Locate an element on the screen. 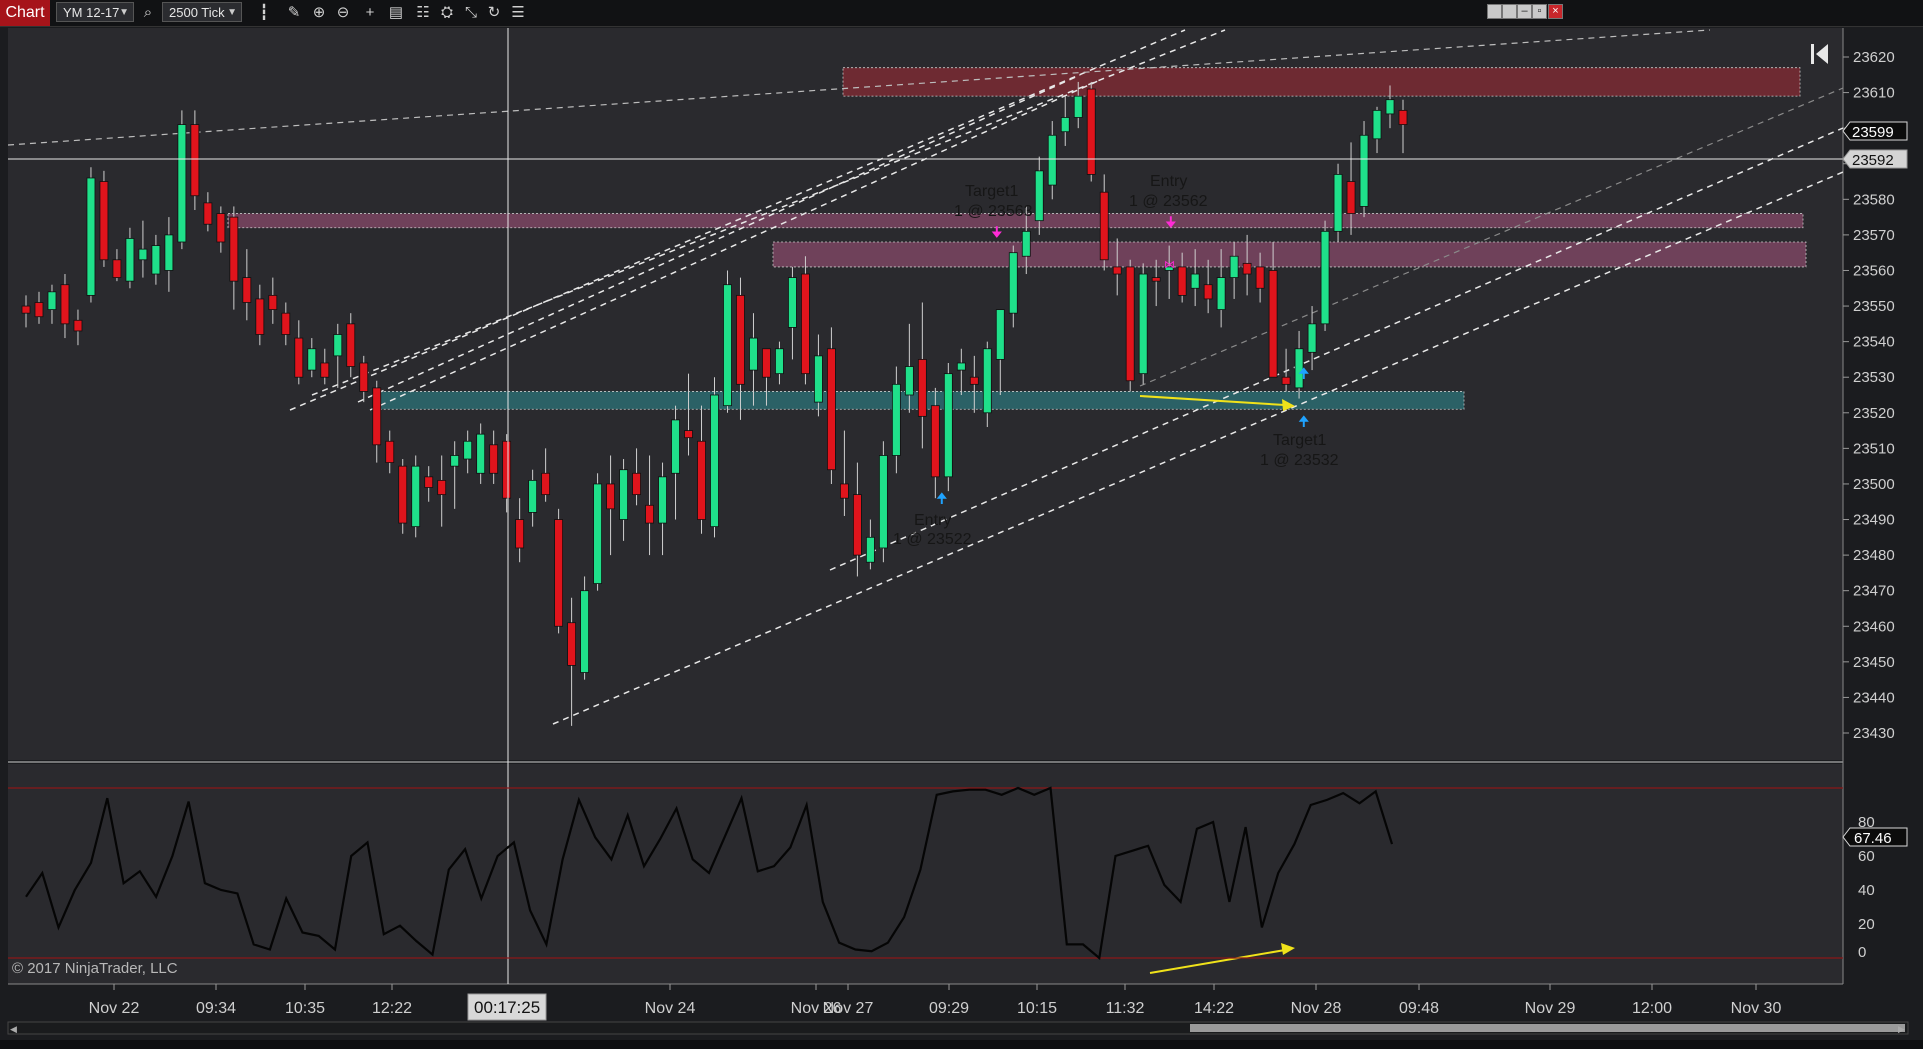 Image resolution: width=1923 pixels, height=1049 pixels. scroll-right-icon: ▶ is located at coordinates (1901, 1029).